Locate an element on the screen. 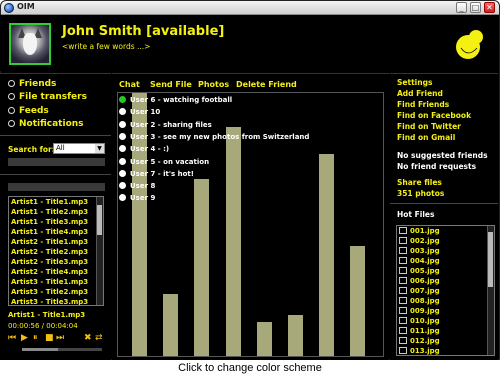 The height and width of the screenshot is (383, 500). nav-item-friends: Friends is located at coordinates (32, 84).